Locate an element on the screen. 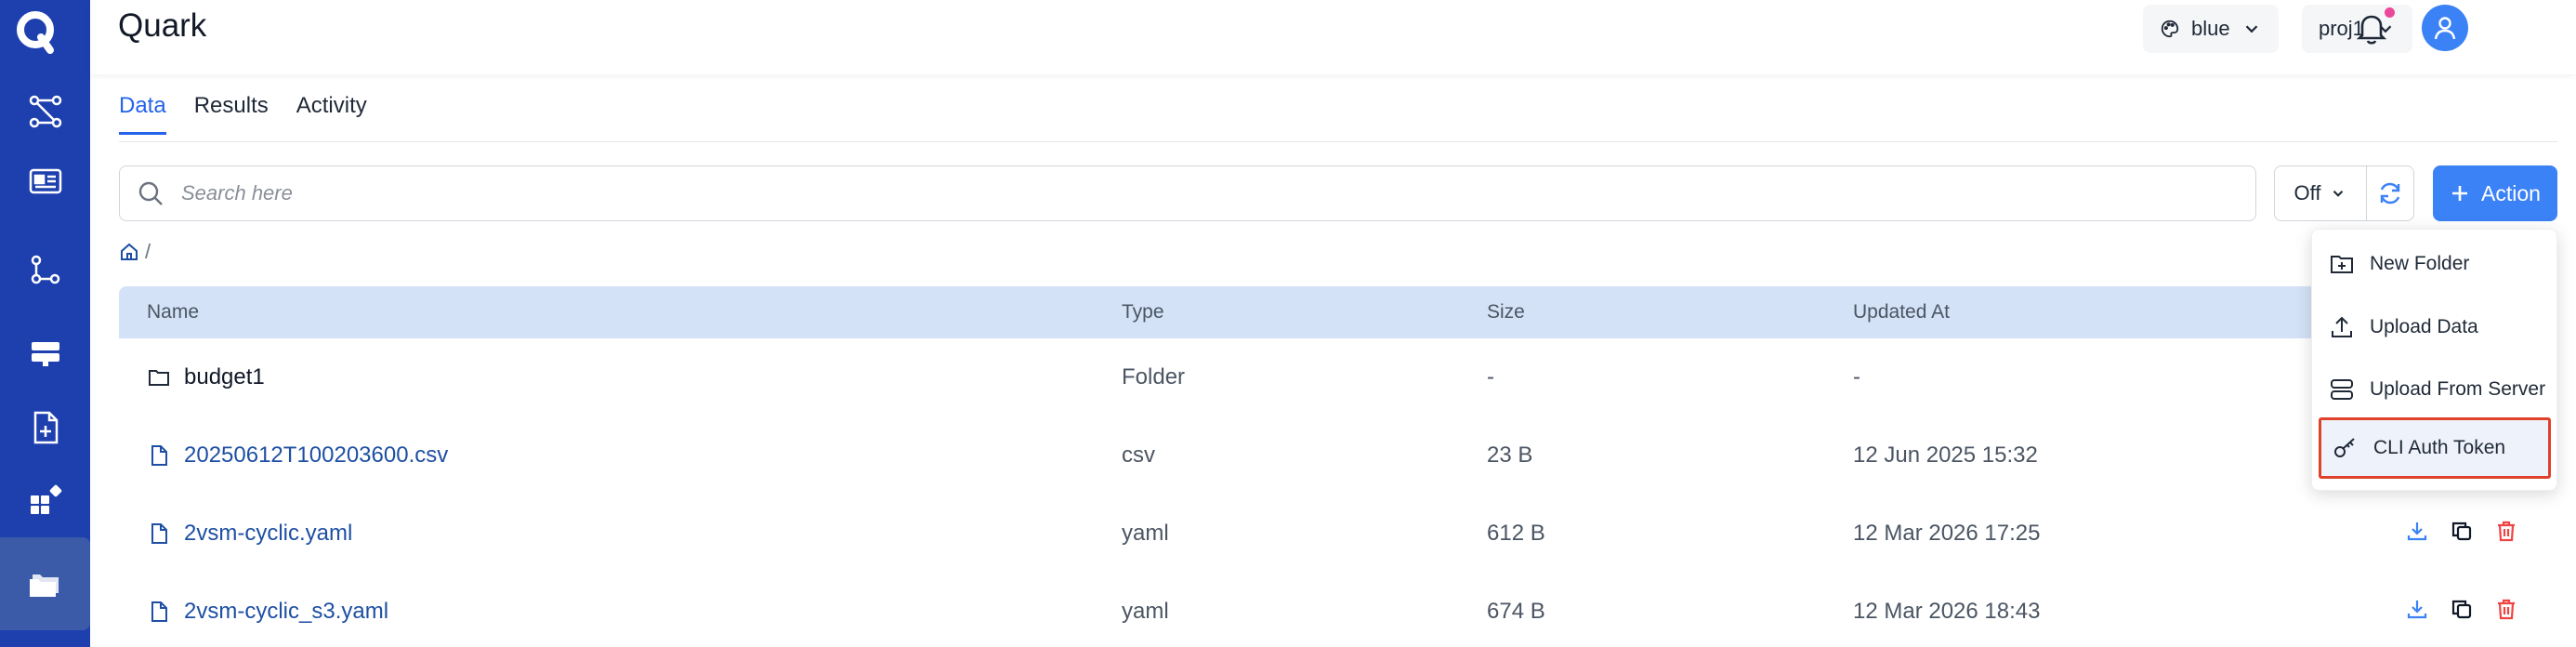  pipeline-icon is located at coordinates (45, 269).